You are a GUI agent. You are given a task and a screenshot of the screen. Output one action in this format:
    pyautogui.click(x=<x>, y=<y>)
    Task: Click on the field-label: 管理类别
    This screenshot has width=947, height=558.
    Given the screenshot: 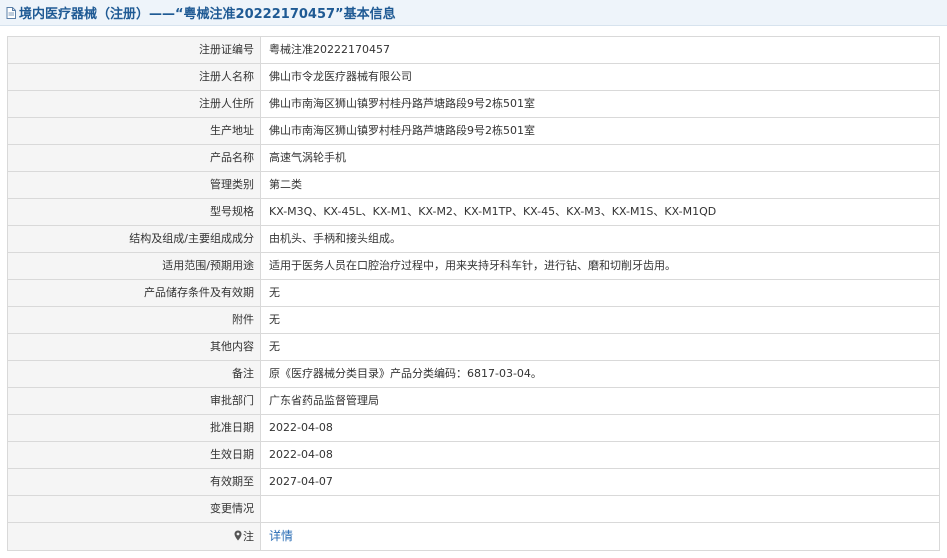 What is the action you would take?
    pyautogui.click(x=134, y=185)
    